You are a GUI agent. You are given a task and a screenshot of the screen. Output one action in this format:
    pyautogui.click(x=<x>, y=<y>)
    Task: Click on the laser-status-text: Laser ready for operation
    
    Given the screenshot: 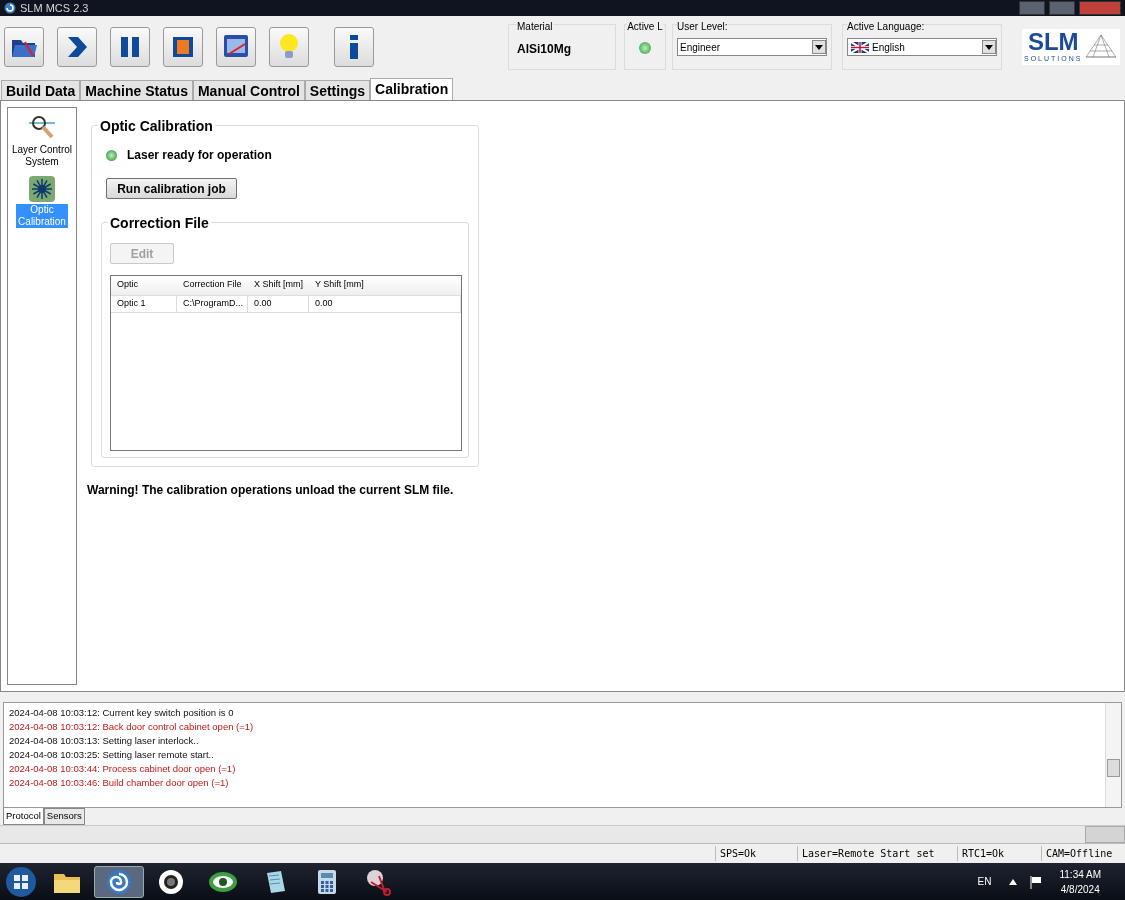 What is the action you would take?
    pyautogui.click(x=199, y=155)
    